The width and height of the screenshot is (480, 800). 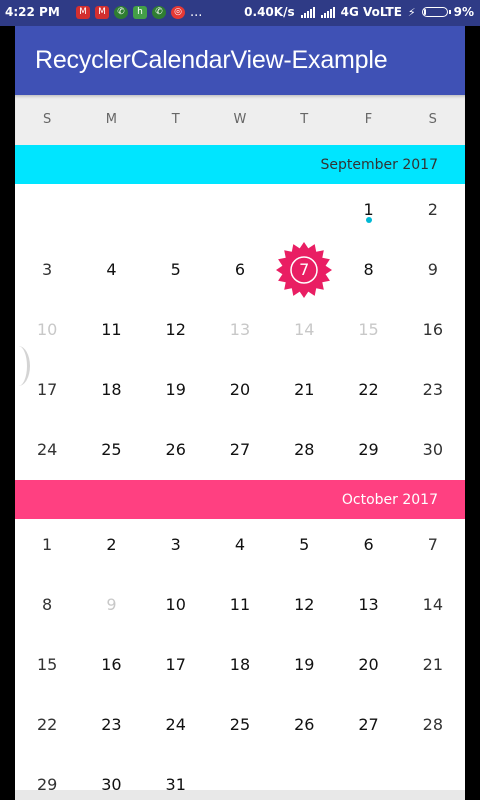 I want to click on toolbar: RecyclerCalendarView-Example, so click(x=240, y=60).